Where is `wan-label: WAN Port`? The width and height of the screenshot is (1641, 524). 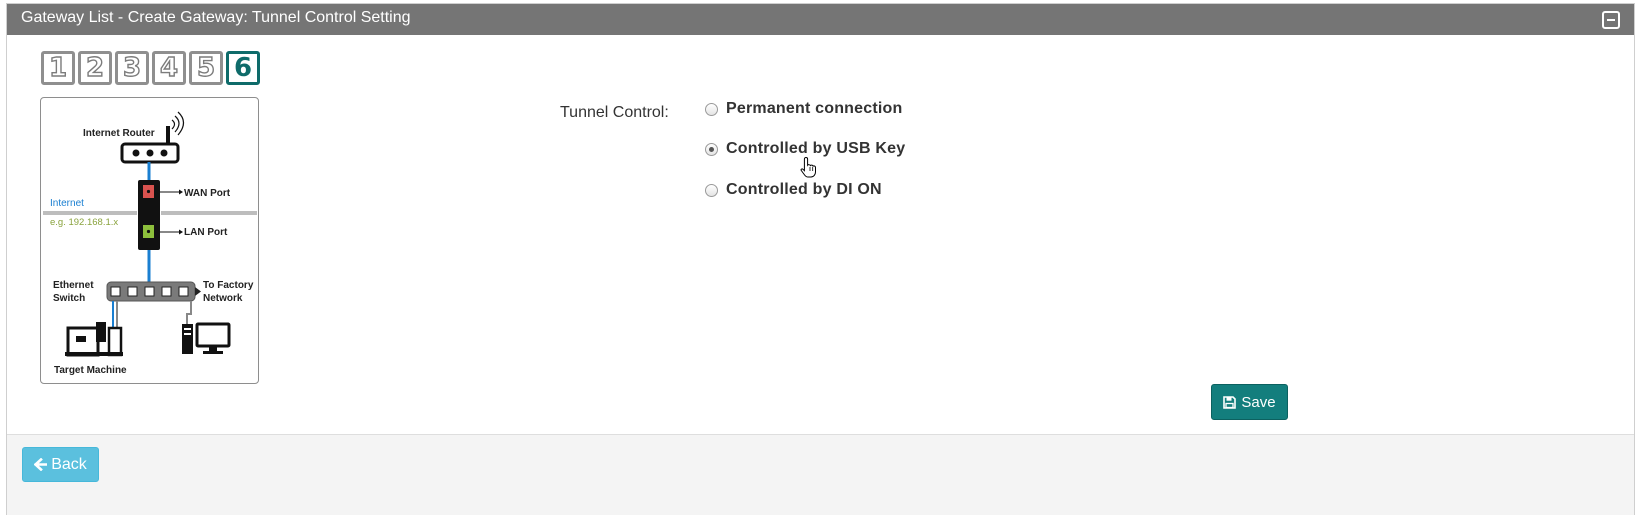
wan-label: WAN Port is located at coordinates (207, 193).